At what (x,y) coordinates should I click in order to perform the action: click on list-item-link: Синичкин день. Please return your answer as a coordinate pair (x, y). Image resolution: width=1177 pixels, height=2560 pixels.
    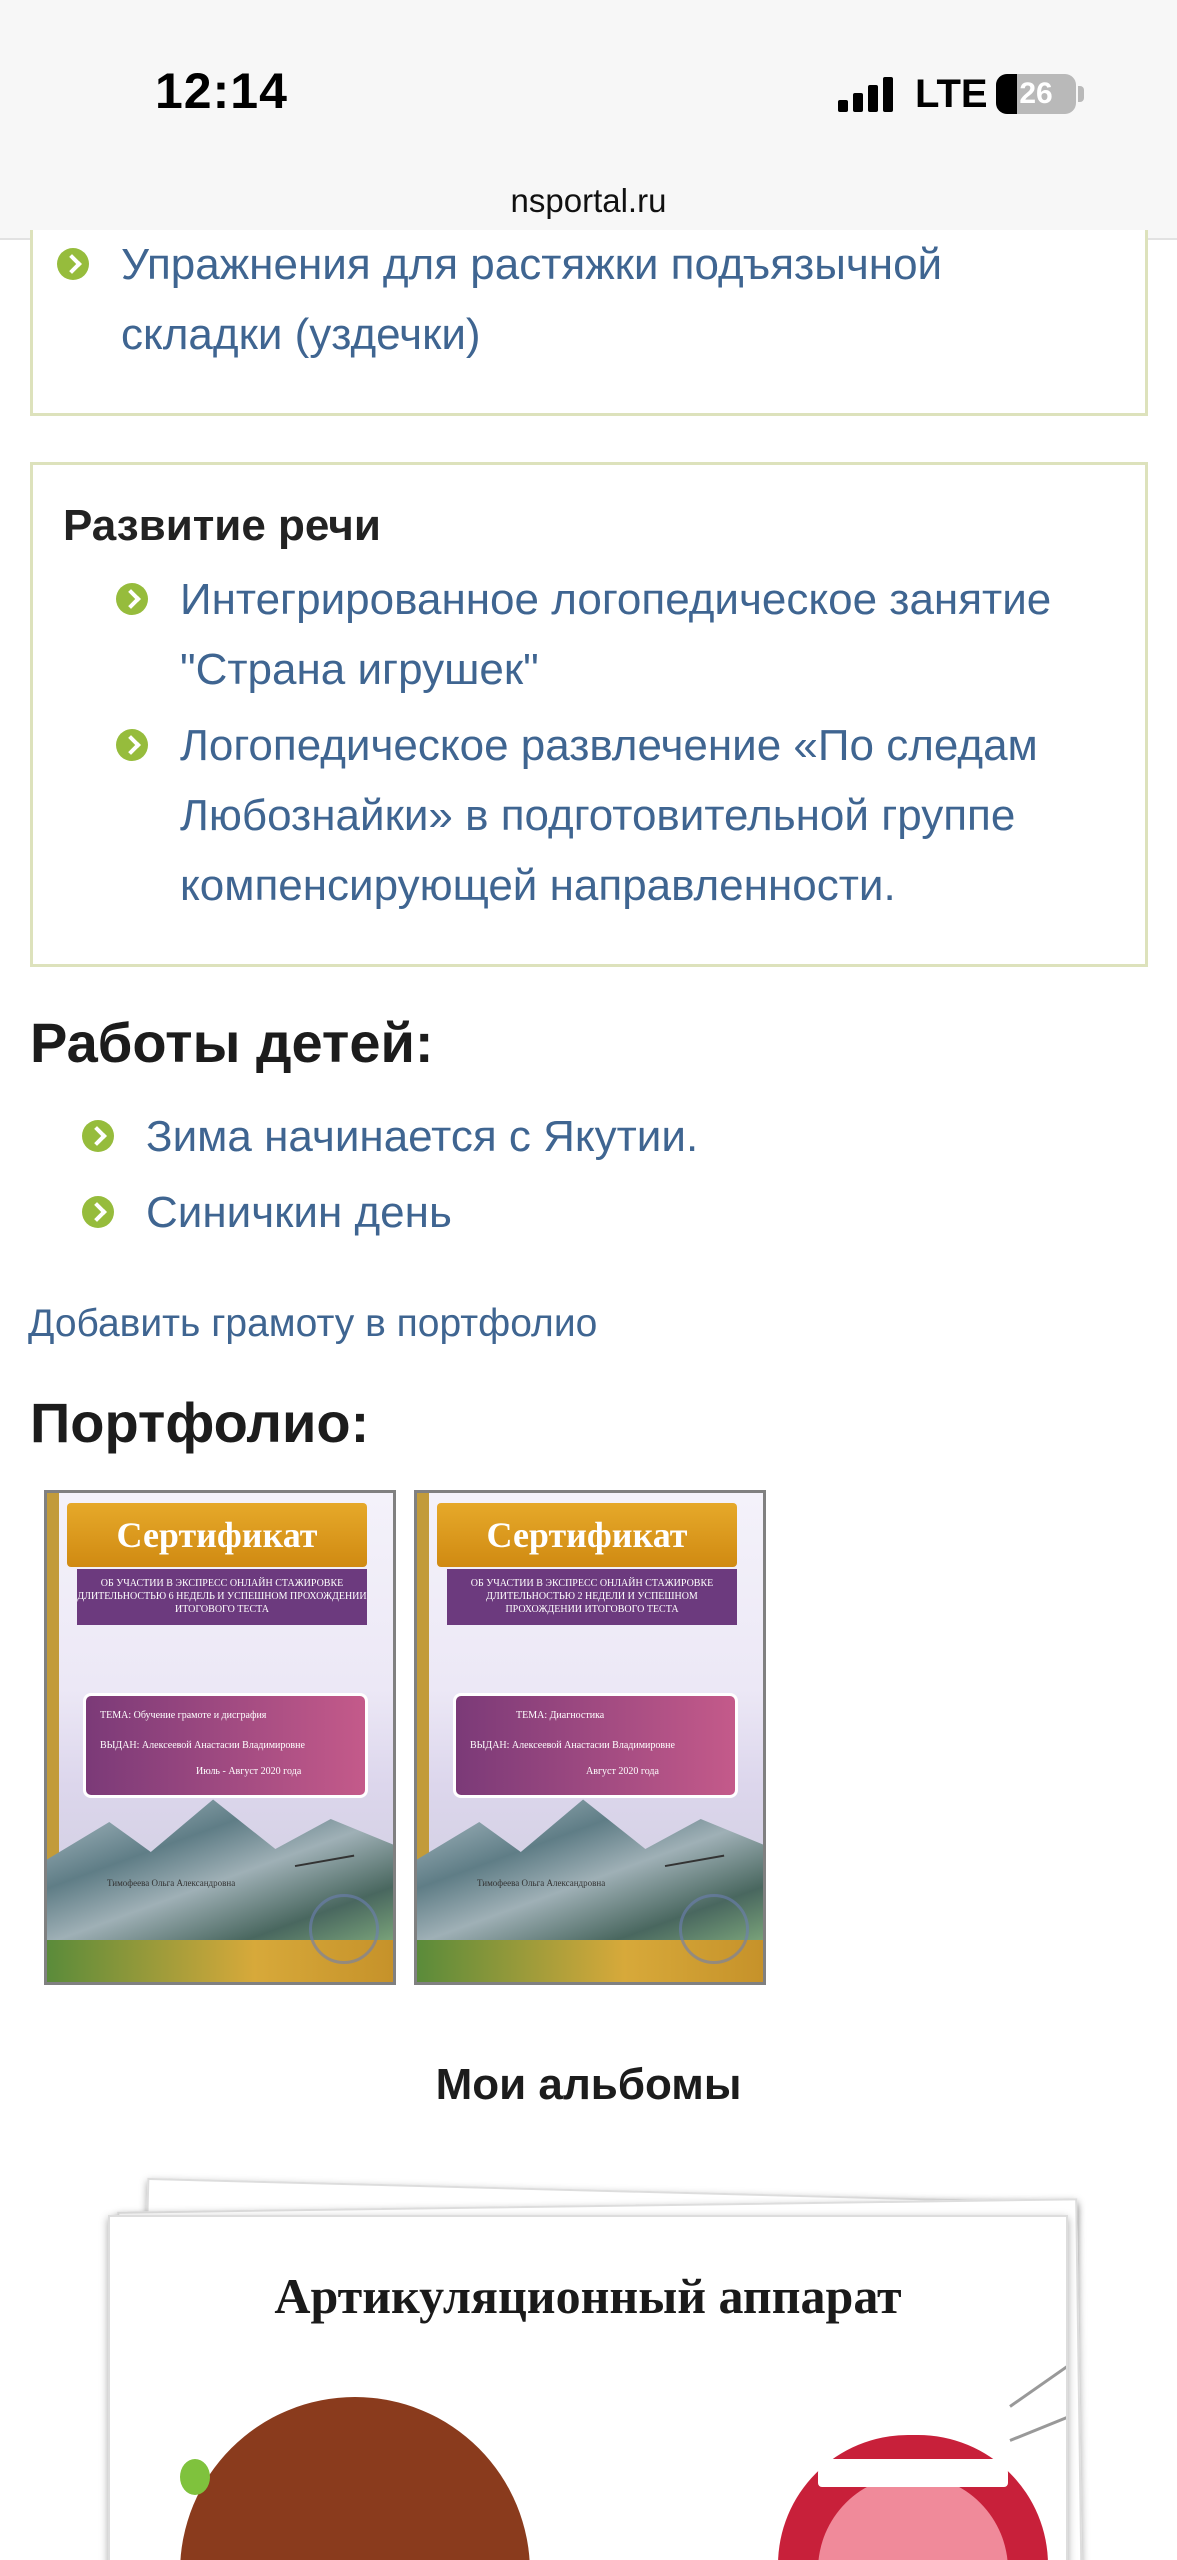
    Looking at the image, I should click on (646, 1213).